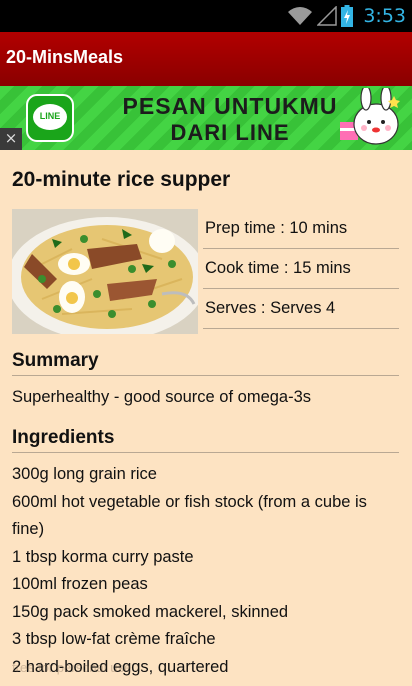 The image size is (412, 686). What do you see at coordinates (84, 474) in the screenshot?
I see `ingredient-item: 300g long grain rice` at bounding box center [84, 474].